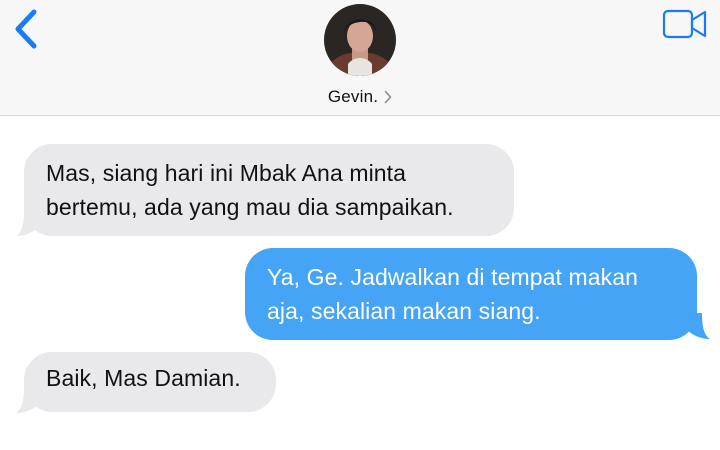  What do you see at coordinates (226, 173) in the screenshot?
I see `message-line: Mas, siang hari ini Mbak Ana minta` at bounding box center [226, 173].